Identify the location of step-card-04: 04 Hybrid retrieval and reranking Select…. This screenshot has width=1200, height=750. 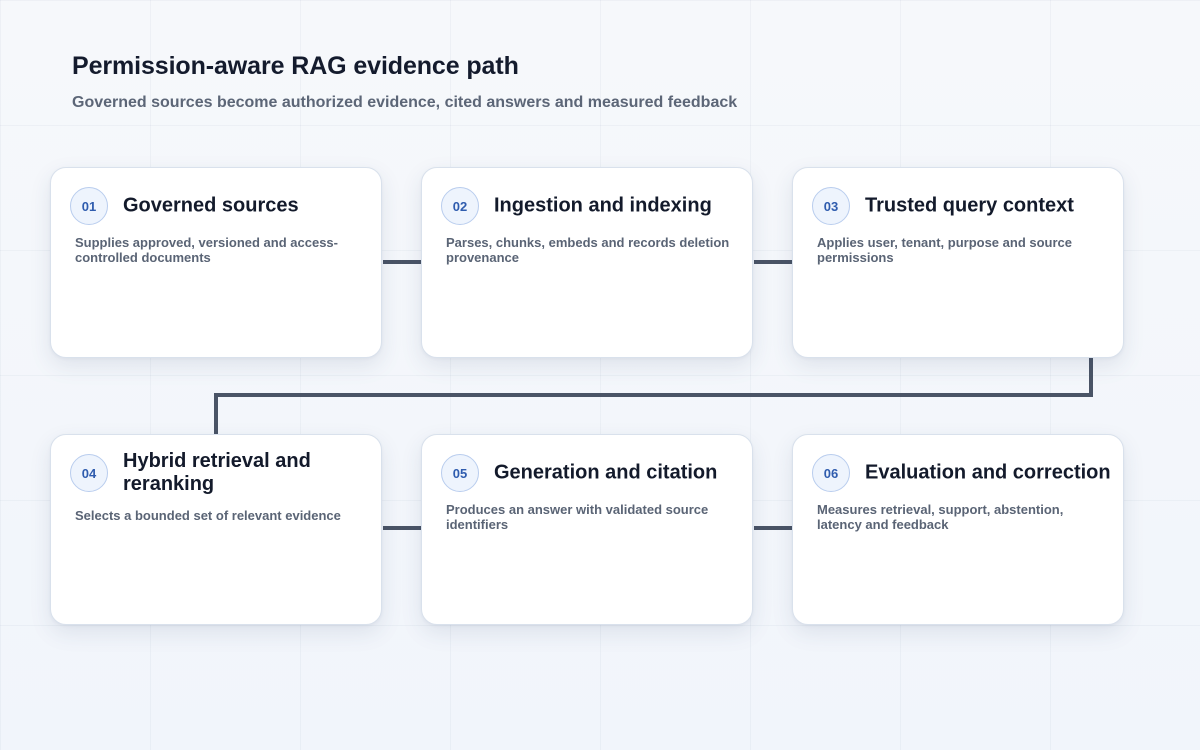
(216, 529).